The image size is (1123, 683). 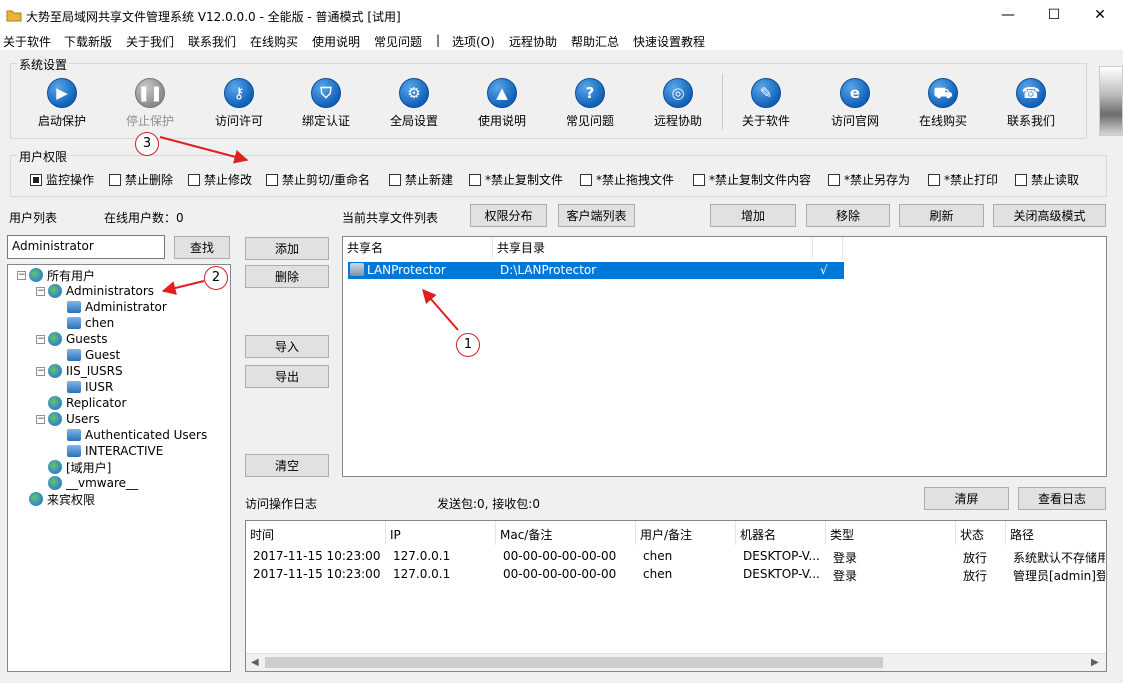 I want to click on log-col-time: 时间, so click(x=316, y=533).